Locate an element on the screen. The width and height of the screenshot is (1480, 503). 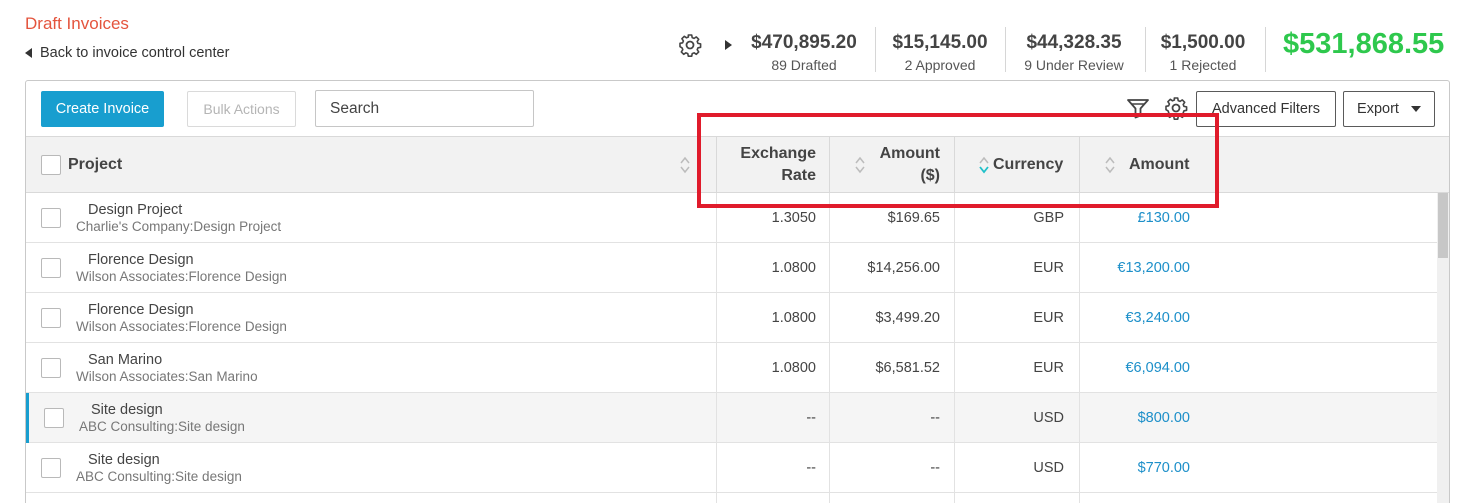
stat-rejected: $1,500.00 1 Rejected is located at coordinates (1203, 51).